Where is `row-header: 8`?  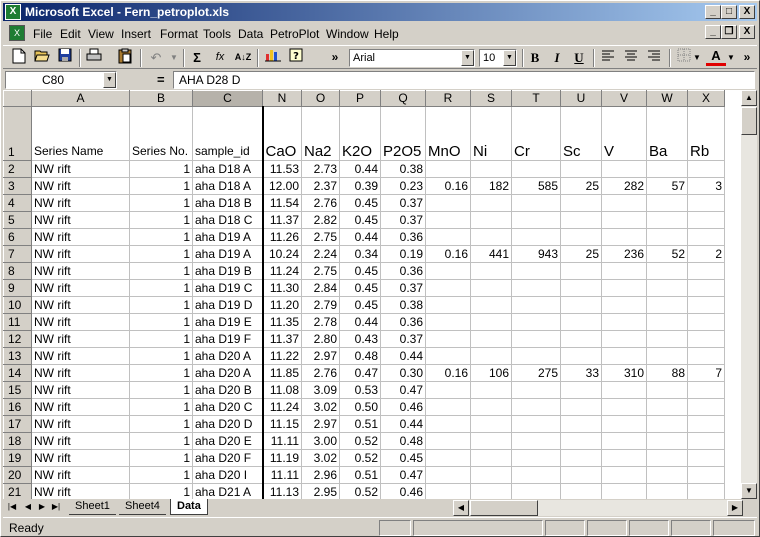 row-header: 8 is located at coordinates (17, 271).